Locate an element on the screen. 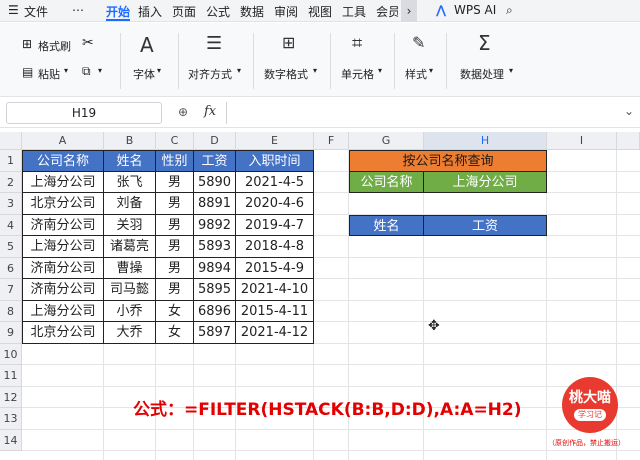 This screenshot has height=460, width=640. align-dropdown-icon: ▾ is located at coordinates (239, 70).